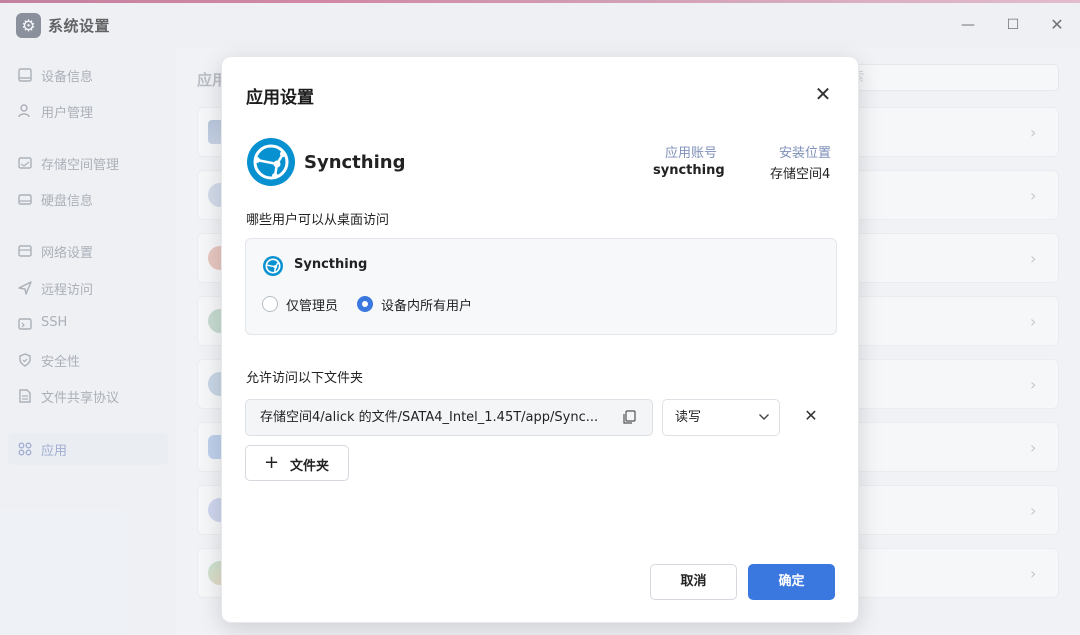 Image resolution: width=1080 pixels, height=635 pixels. What do you see at coordinates (800, 174) in the screenshot?
I see `install-location-value: 存储空间4` at bounding box center [800, 174].